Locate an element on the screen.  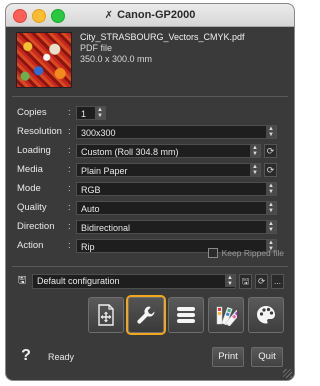
app-icon: ✗ is located at coordinates (109, 15).